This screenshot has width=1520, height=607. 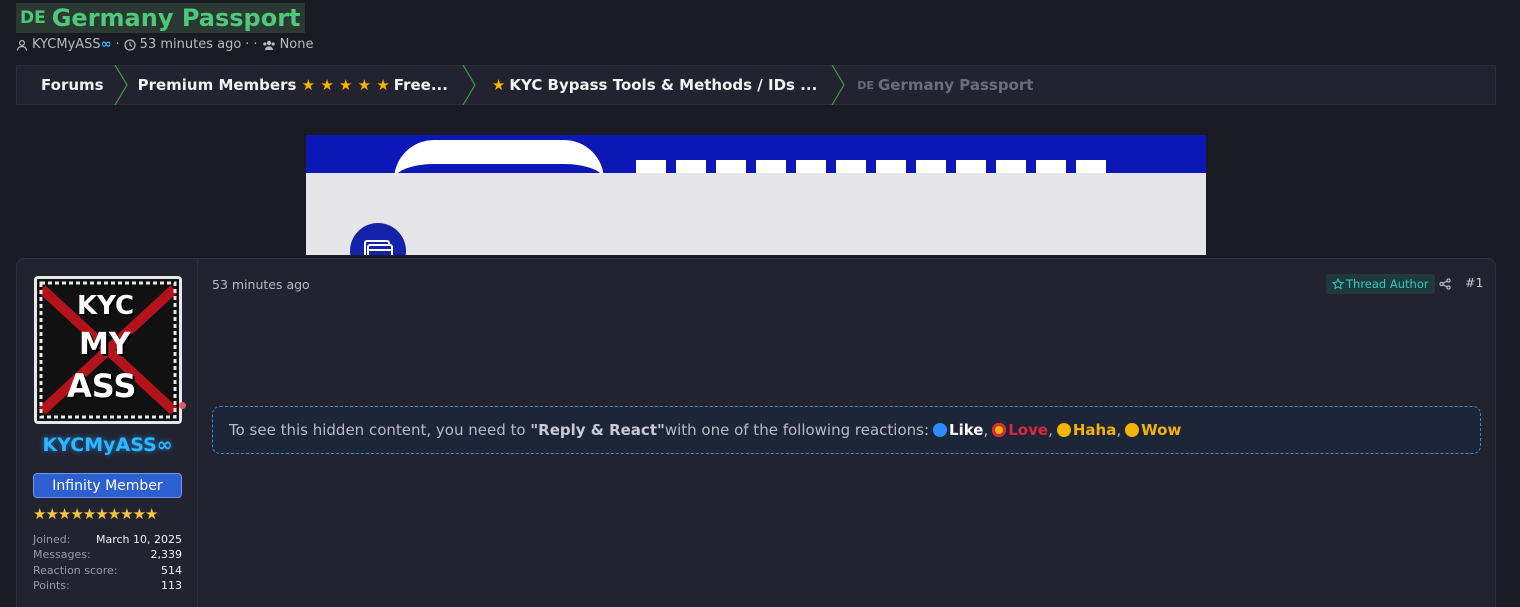 What do you see at coordinates (102, 386) in the screenshot?
I see `avatar-line-3: ASS` at bounding box center [102, 386].